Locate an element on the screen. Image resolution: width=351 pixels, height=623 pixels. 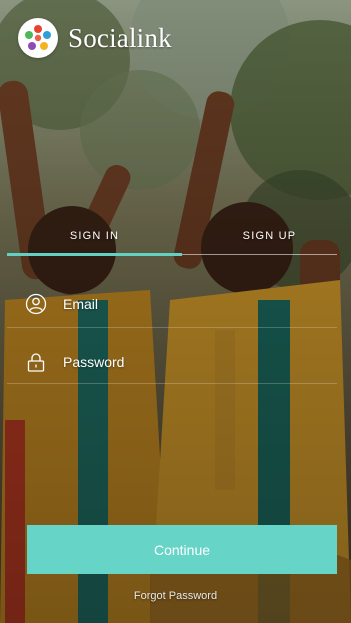
email-field-label: Email is located at coordinates (81, 304).